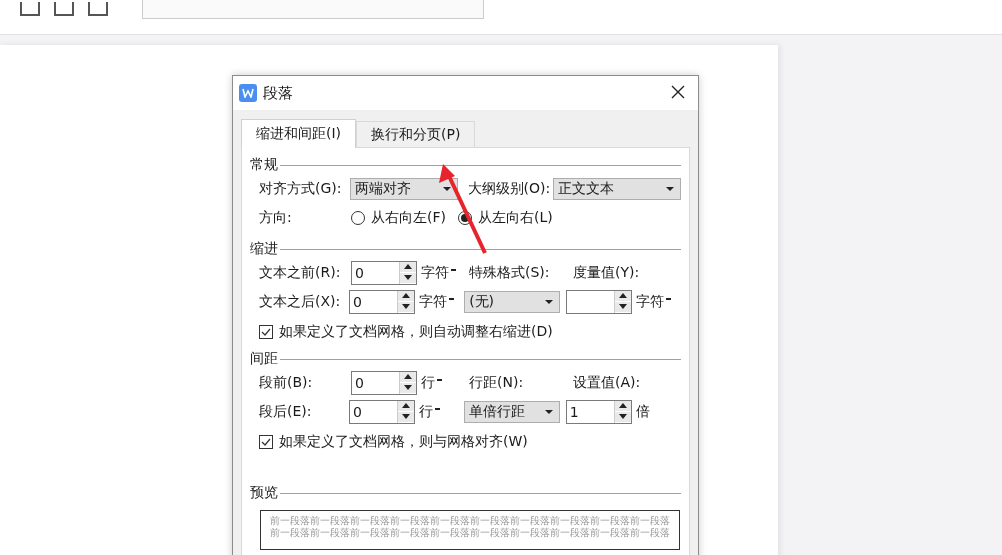 This screenshot has height=555, width=1002. What do you see at coordinates (264, 493) in the screenshot?
I see `section-heading: 预览` at bounding box center [264, 493].